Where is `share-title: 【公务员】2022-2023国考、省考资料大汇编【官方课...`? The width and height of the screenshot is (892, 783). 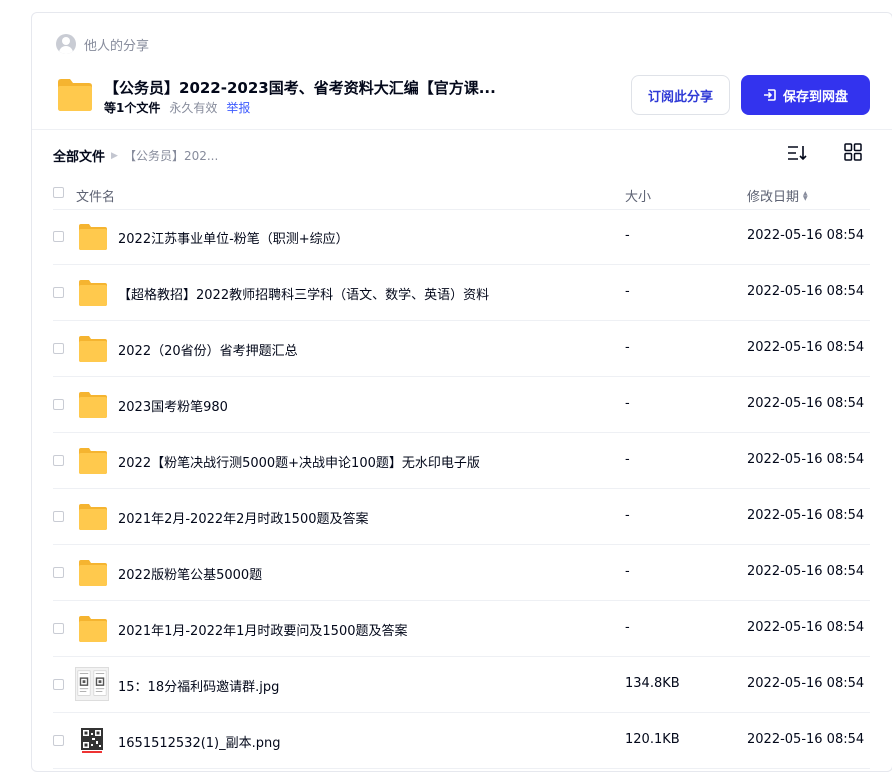
share-title: 【公务员】2022-2023国考、省考资料大汇编【官方课... is located at coordinates (300, 88).